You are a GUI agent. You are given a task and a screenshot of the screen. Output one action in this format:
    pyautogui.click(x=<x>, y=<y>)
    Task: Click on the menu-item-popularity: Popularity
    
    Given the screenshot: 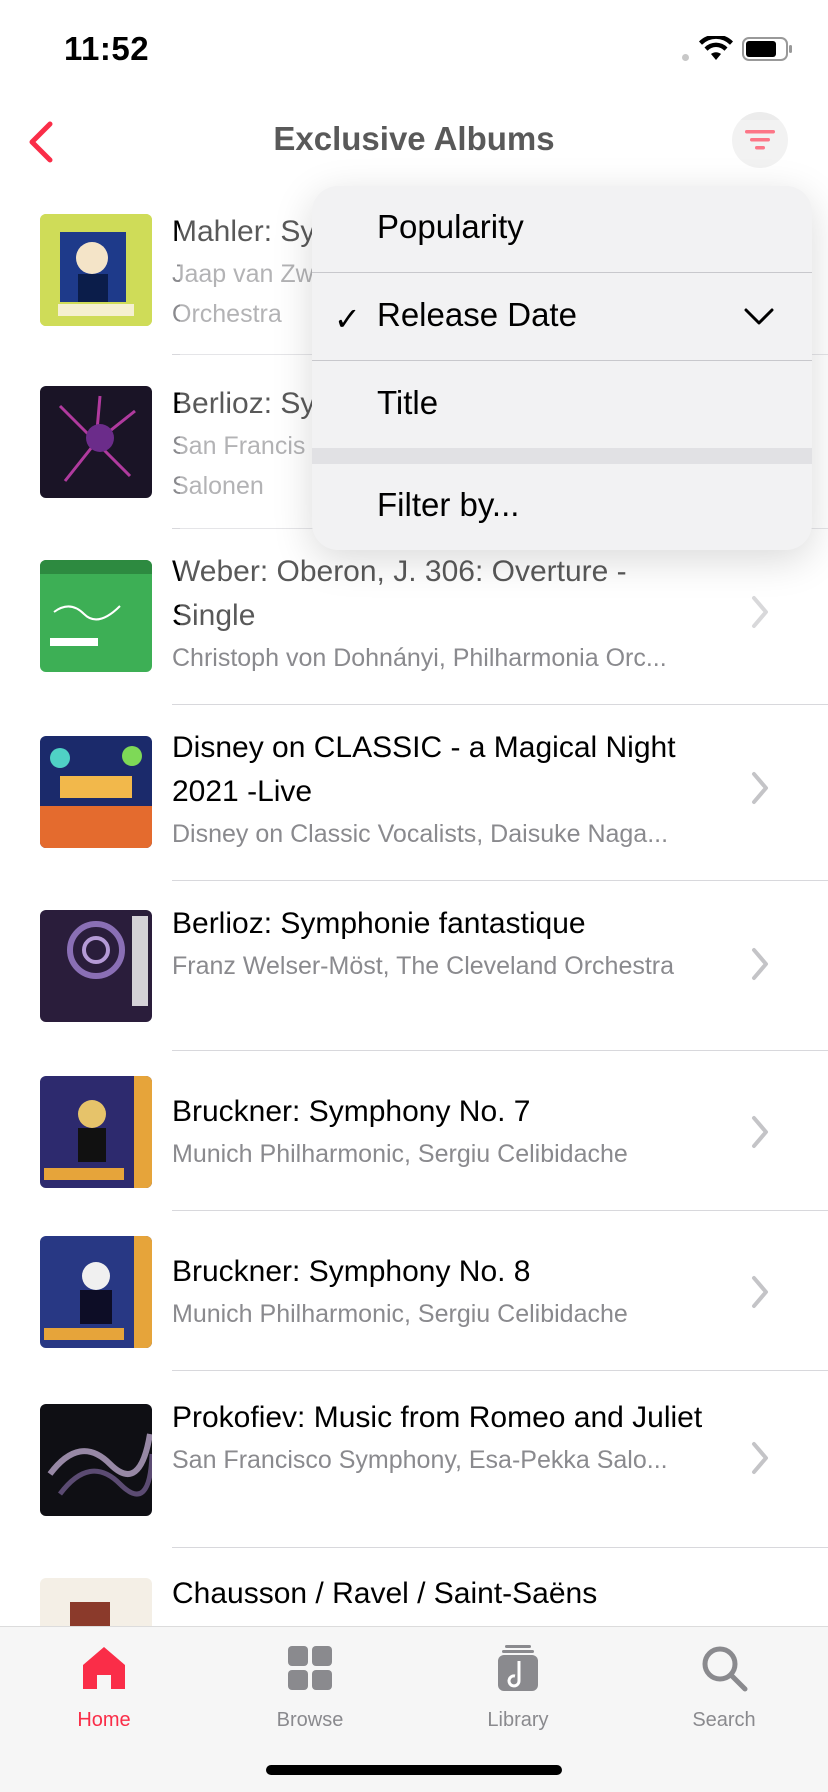 What is the action you would take?
    pyautogui.click(x=562, y=230)
    